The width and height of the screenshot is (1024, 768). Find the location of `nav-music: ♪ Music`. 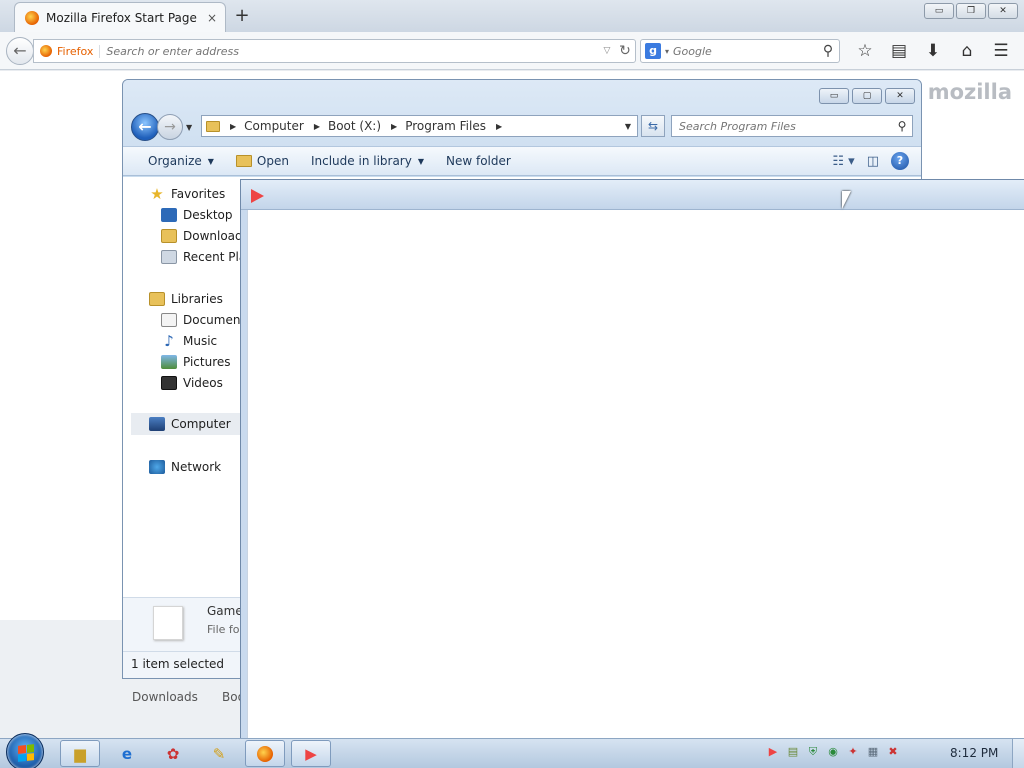

nav-music: ♪ Music is located at coordinates (189, 341).